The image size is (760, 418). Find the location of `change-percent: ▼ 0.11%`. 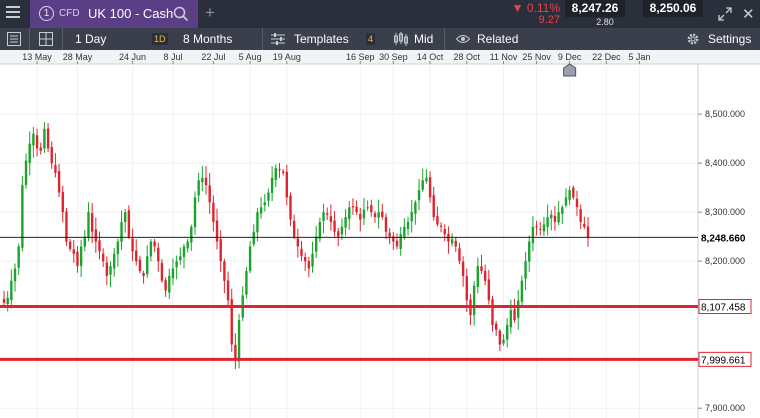

change-percent: ▼ 0.11% is located at coordinates (535, 8).